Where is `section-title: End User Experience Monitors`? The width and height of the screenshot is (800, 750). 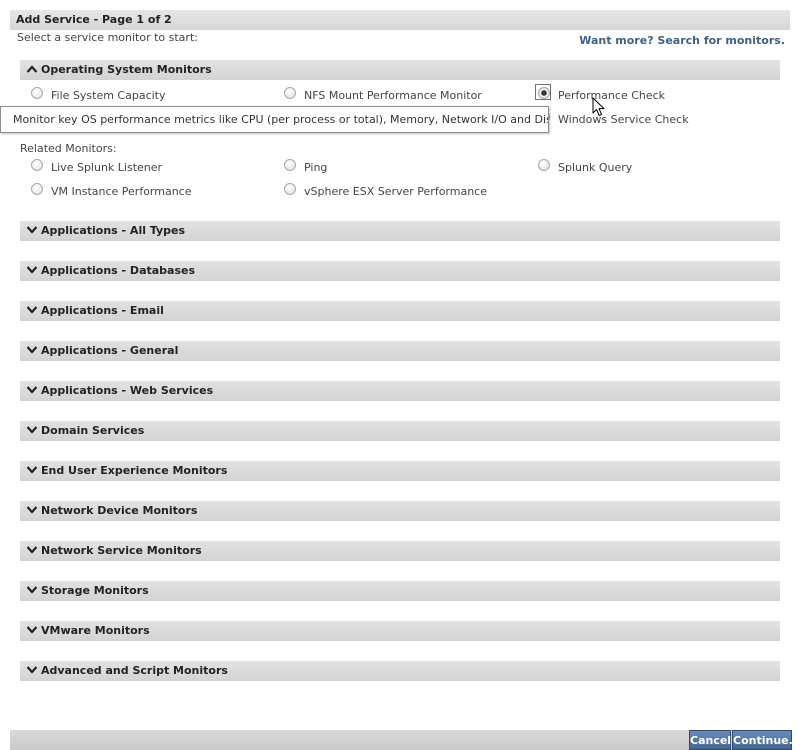 section-title: End User Experience Monitors is located at coordinates (134, 470).